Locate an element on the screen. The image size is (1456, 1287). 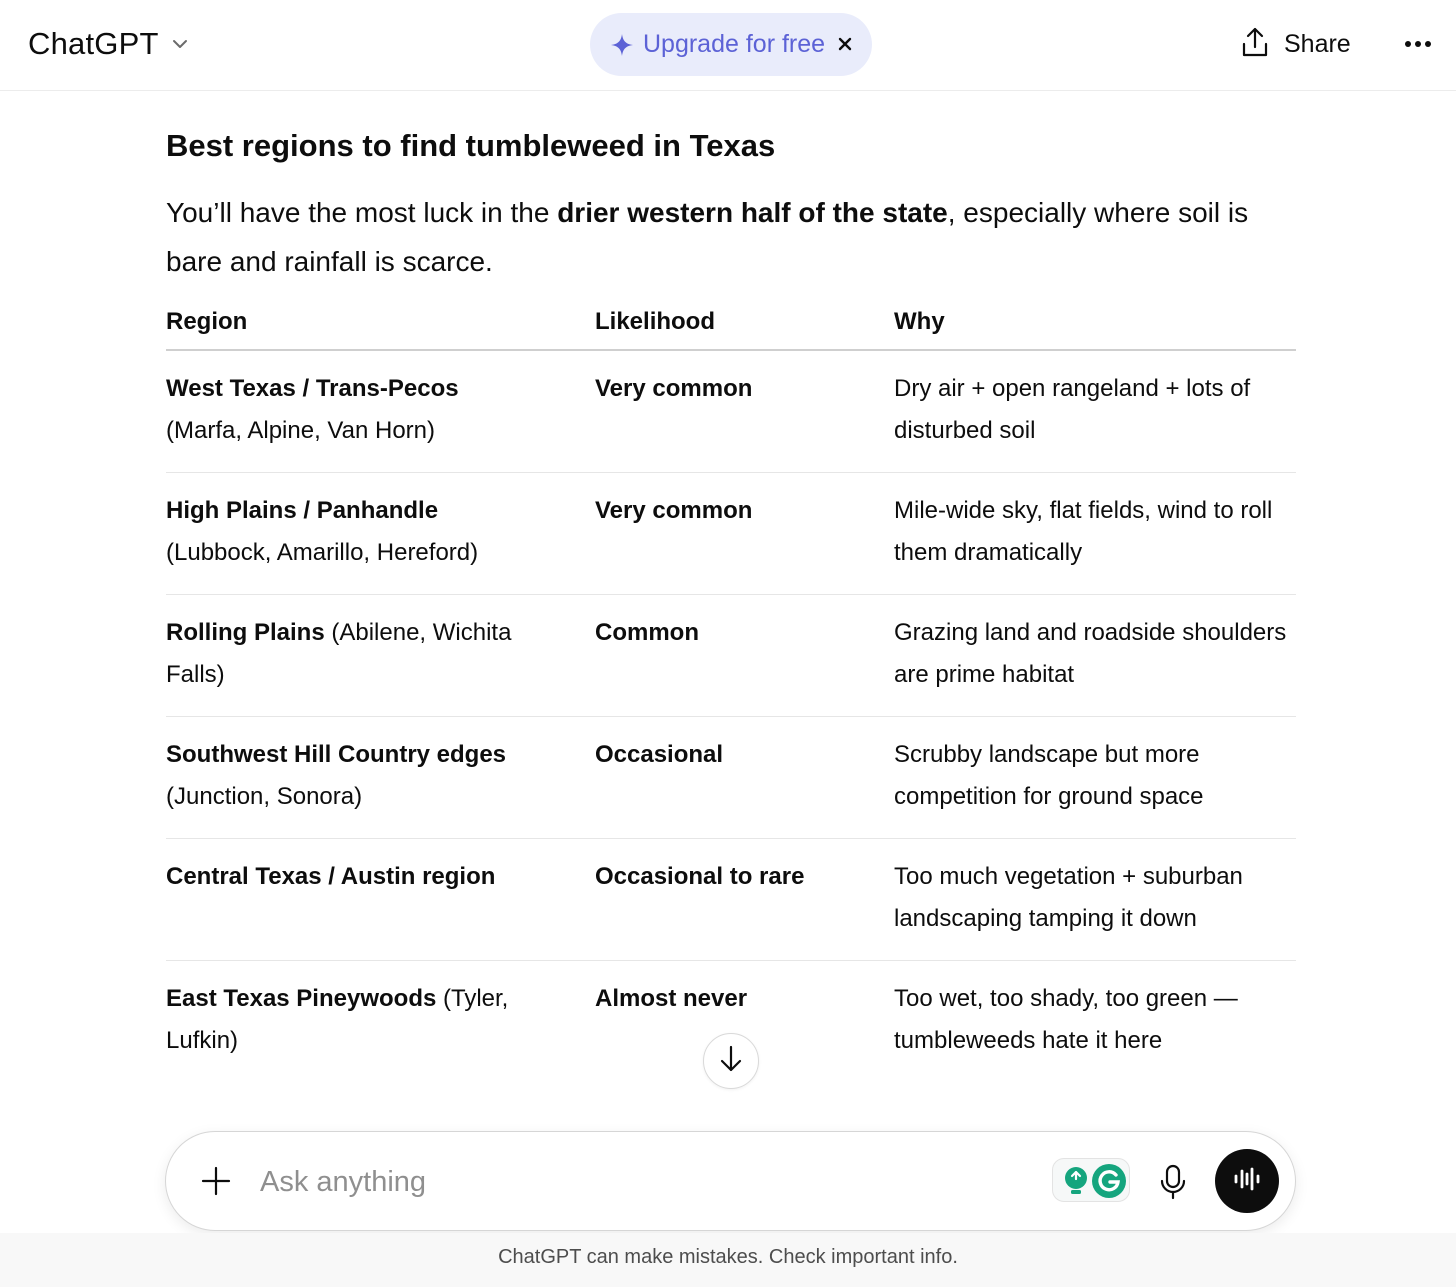
prompt-composer is located at coordinates (730, 1181).